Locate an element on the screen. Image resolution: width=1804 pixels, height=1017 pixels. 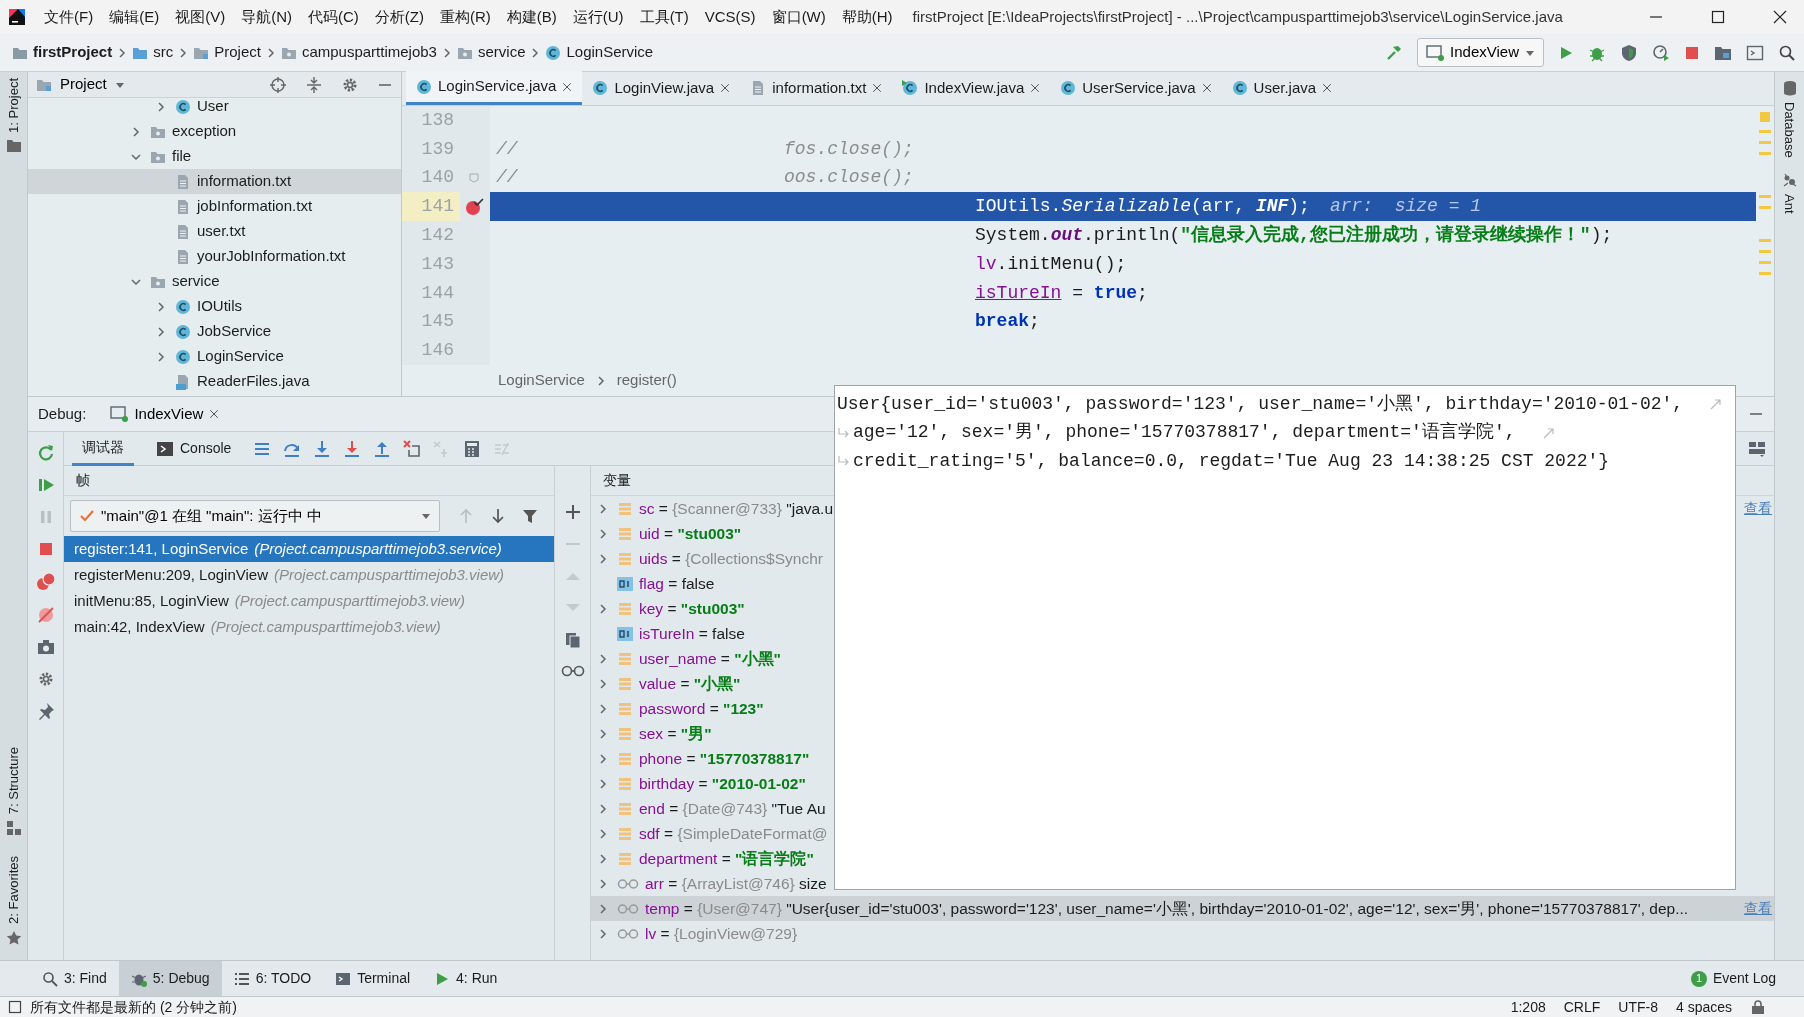
breakpoints-icon is located at coordinates (45, 582).